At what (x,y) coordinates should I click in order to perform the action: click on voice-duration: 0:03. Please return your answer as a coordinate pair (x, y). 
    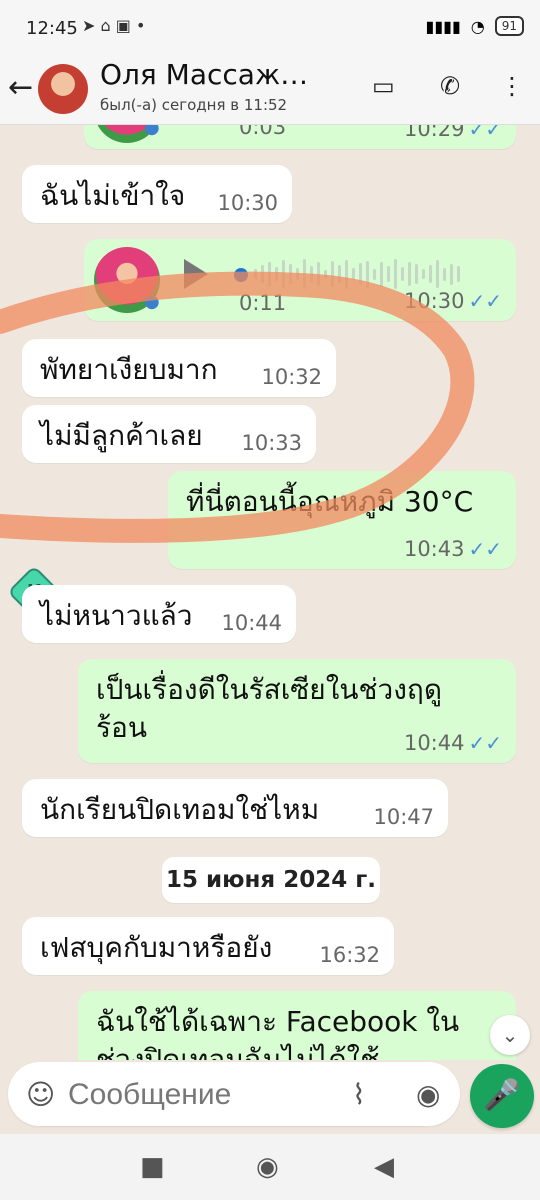
    Looking at the image, I should click on (263, 132).